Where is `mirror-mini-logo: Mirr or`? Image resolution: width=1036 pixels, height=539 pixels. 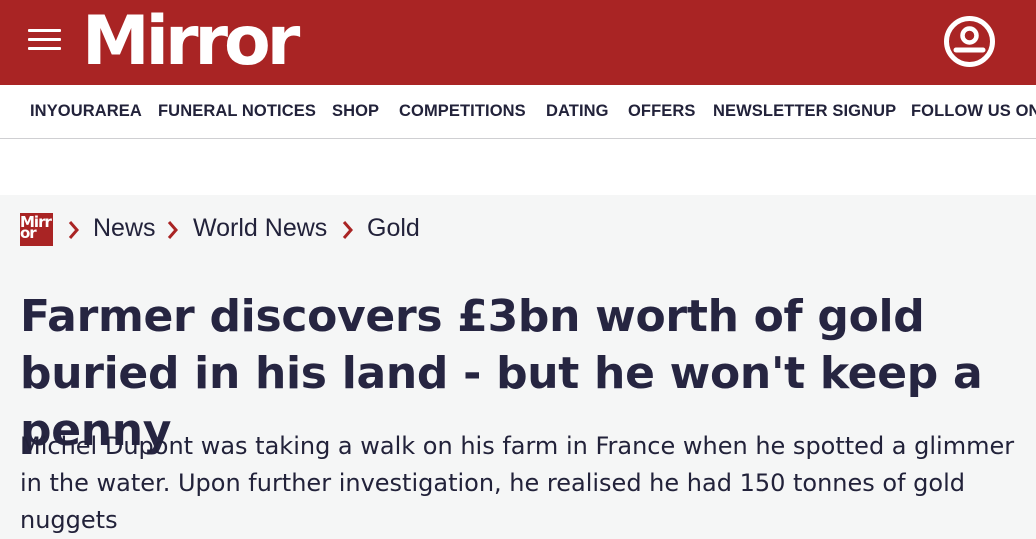
mirror-mini-logo: Mirr or is located at coordinates (36, 229).